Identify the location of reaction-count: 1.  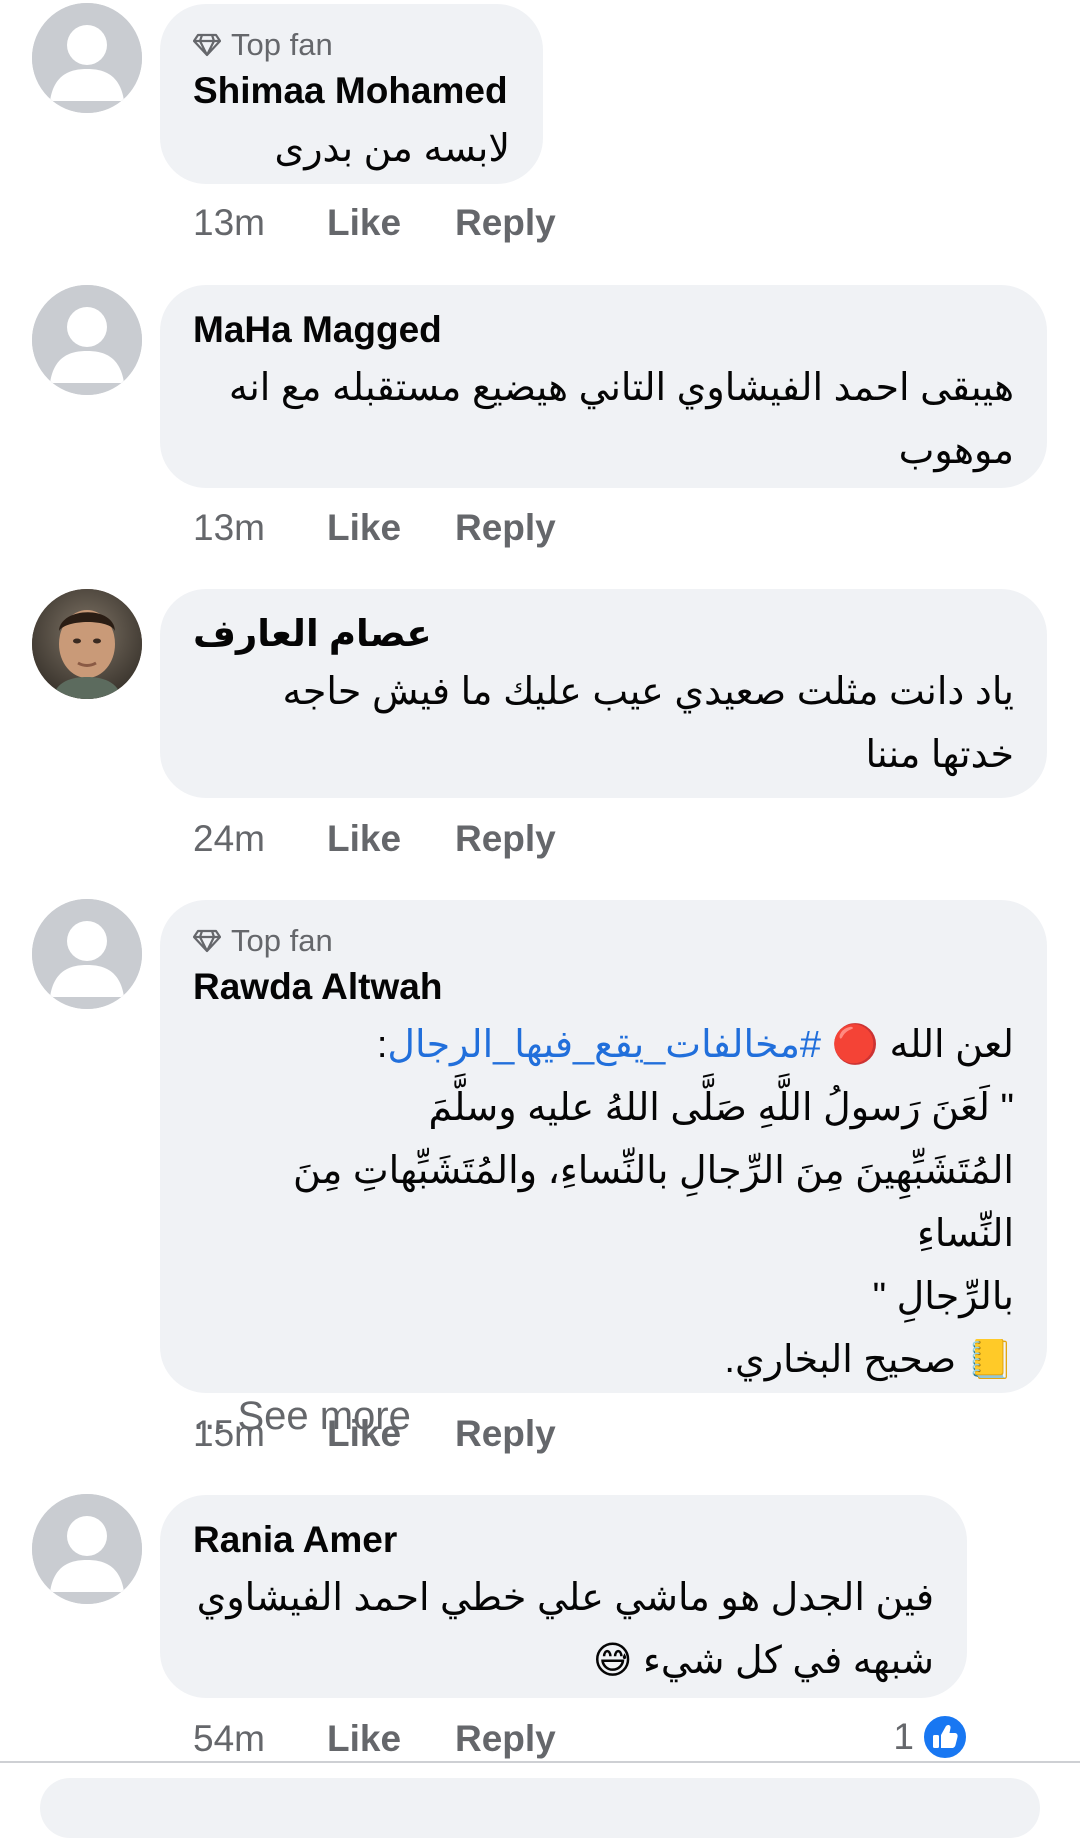
(903, 1736).